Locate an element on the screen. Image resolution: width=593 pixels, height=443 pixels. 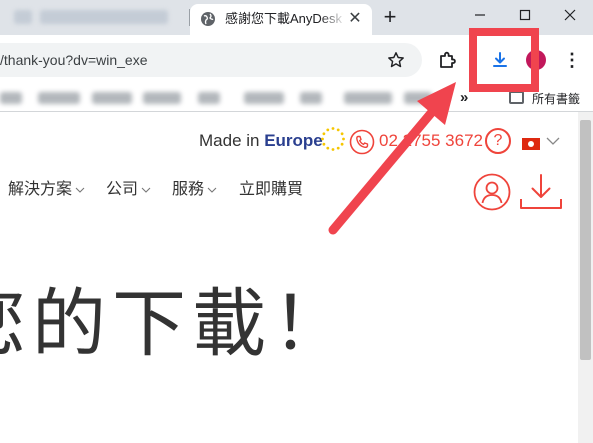
download-icon is located at coordinates (541, 192).